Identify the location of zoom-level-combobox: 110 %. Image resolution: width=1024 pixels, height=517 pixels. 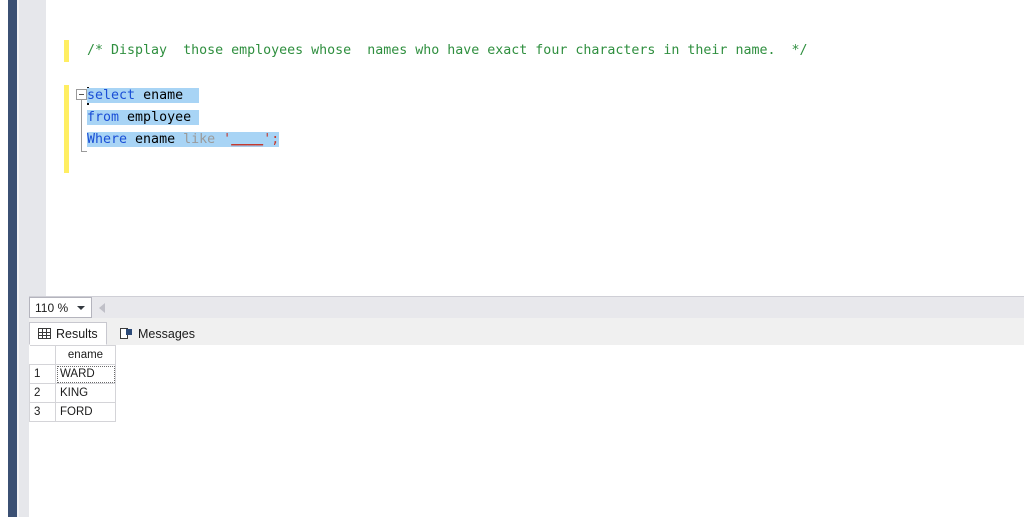
(60, 307).